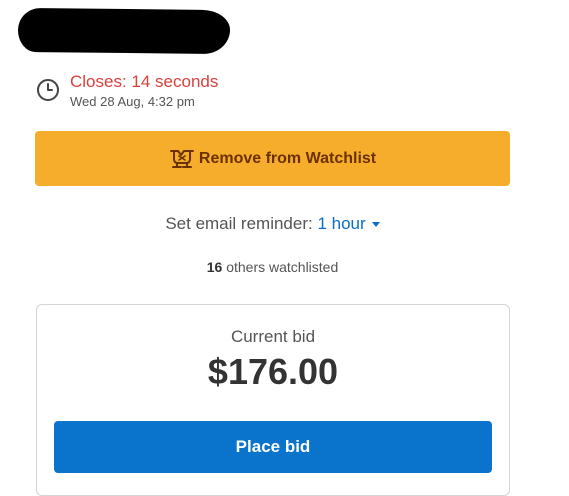 This screenshot has height=496, width=569. I want to click on email-reminder: Set email reminder: 1 hour, so click(272, 224).